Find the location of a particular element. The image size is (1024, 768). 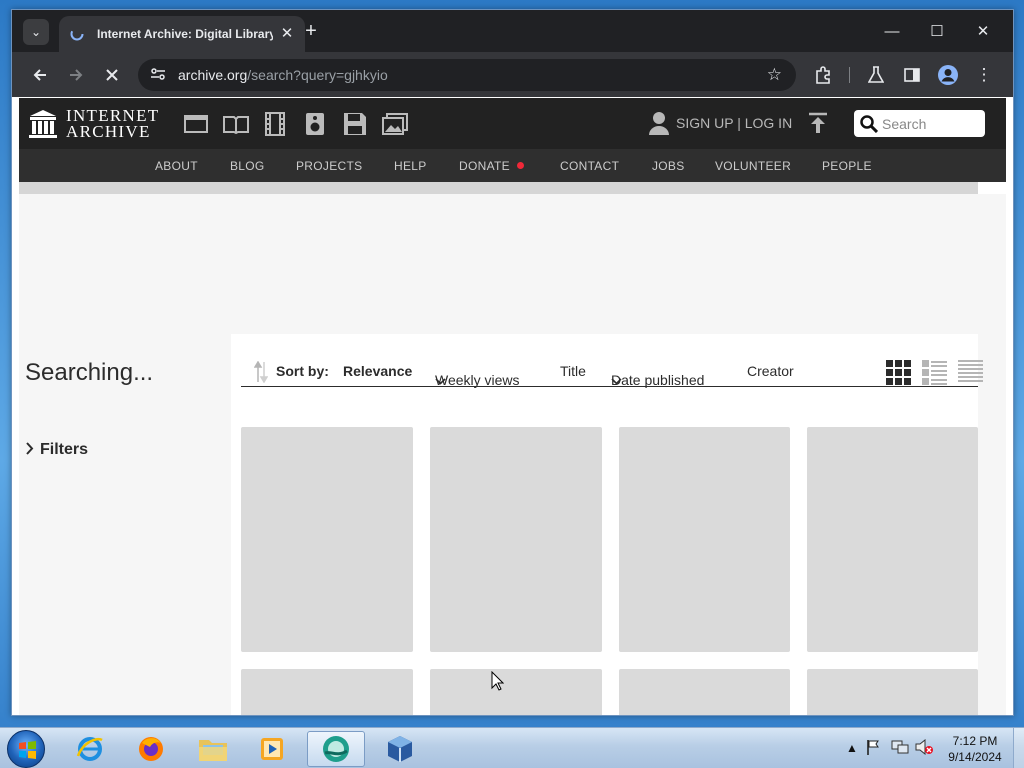

ia-logo: INTERNET ARCHIVE is located at coordinates (94, 124).